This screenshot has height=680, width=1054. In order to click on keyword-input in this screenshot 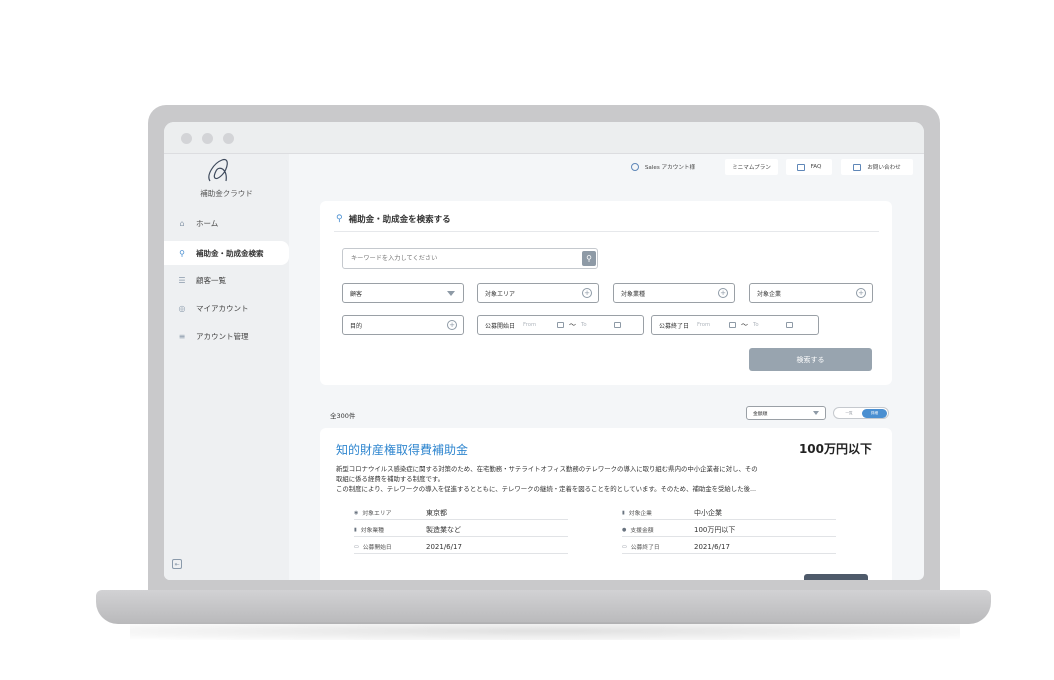, I will do `click(470, 258)`.